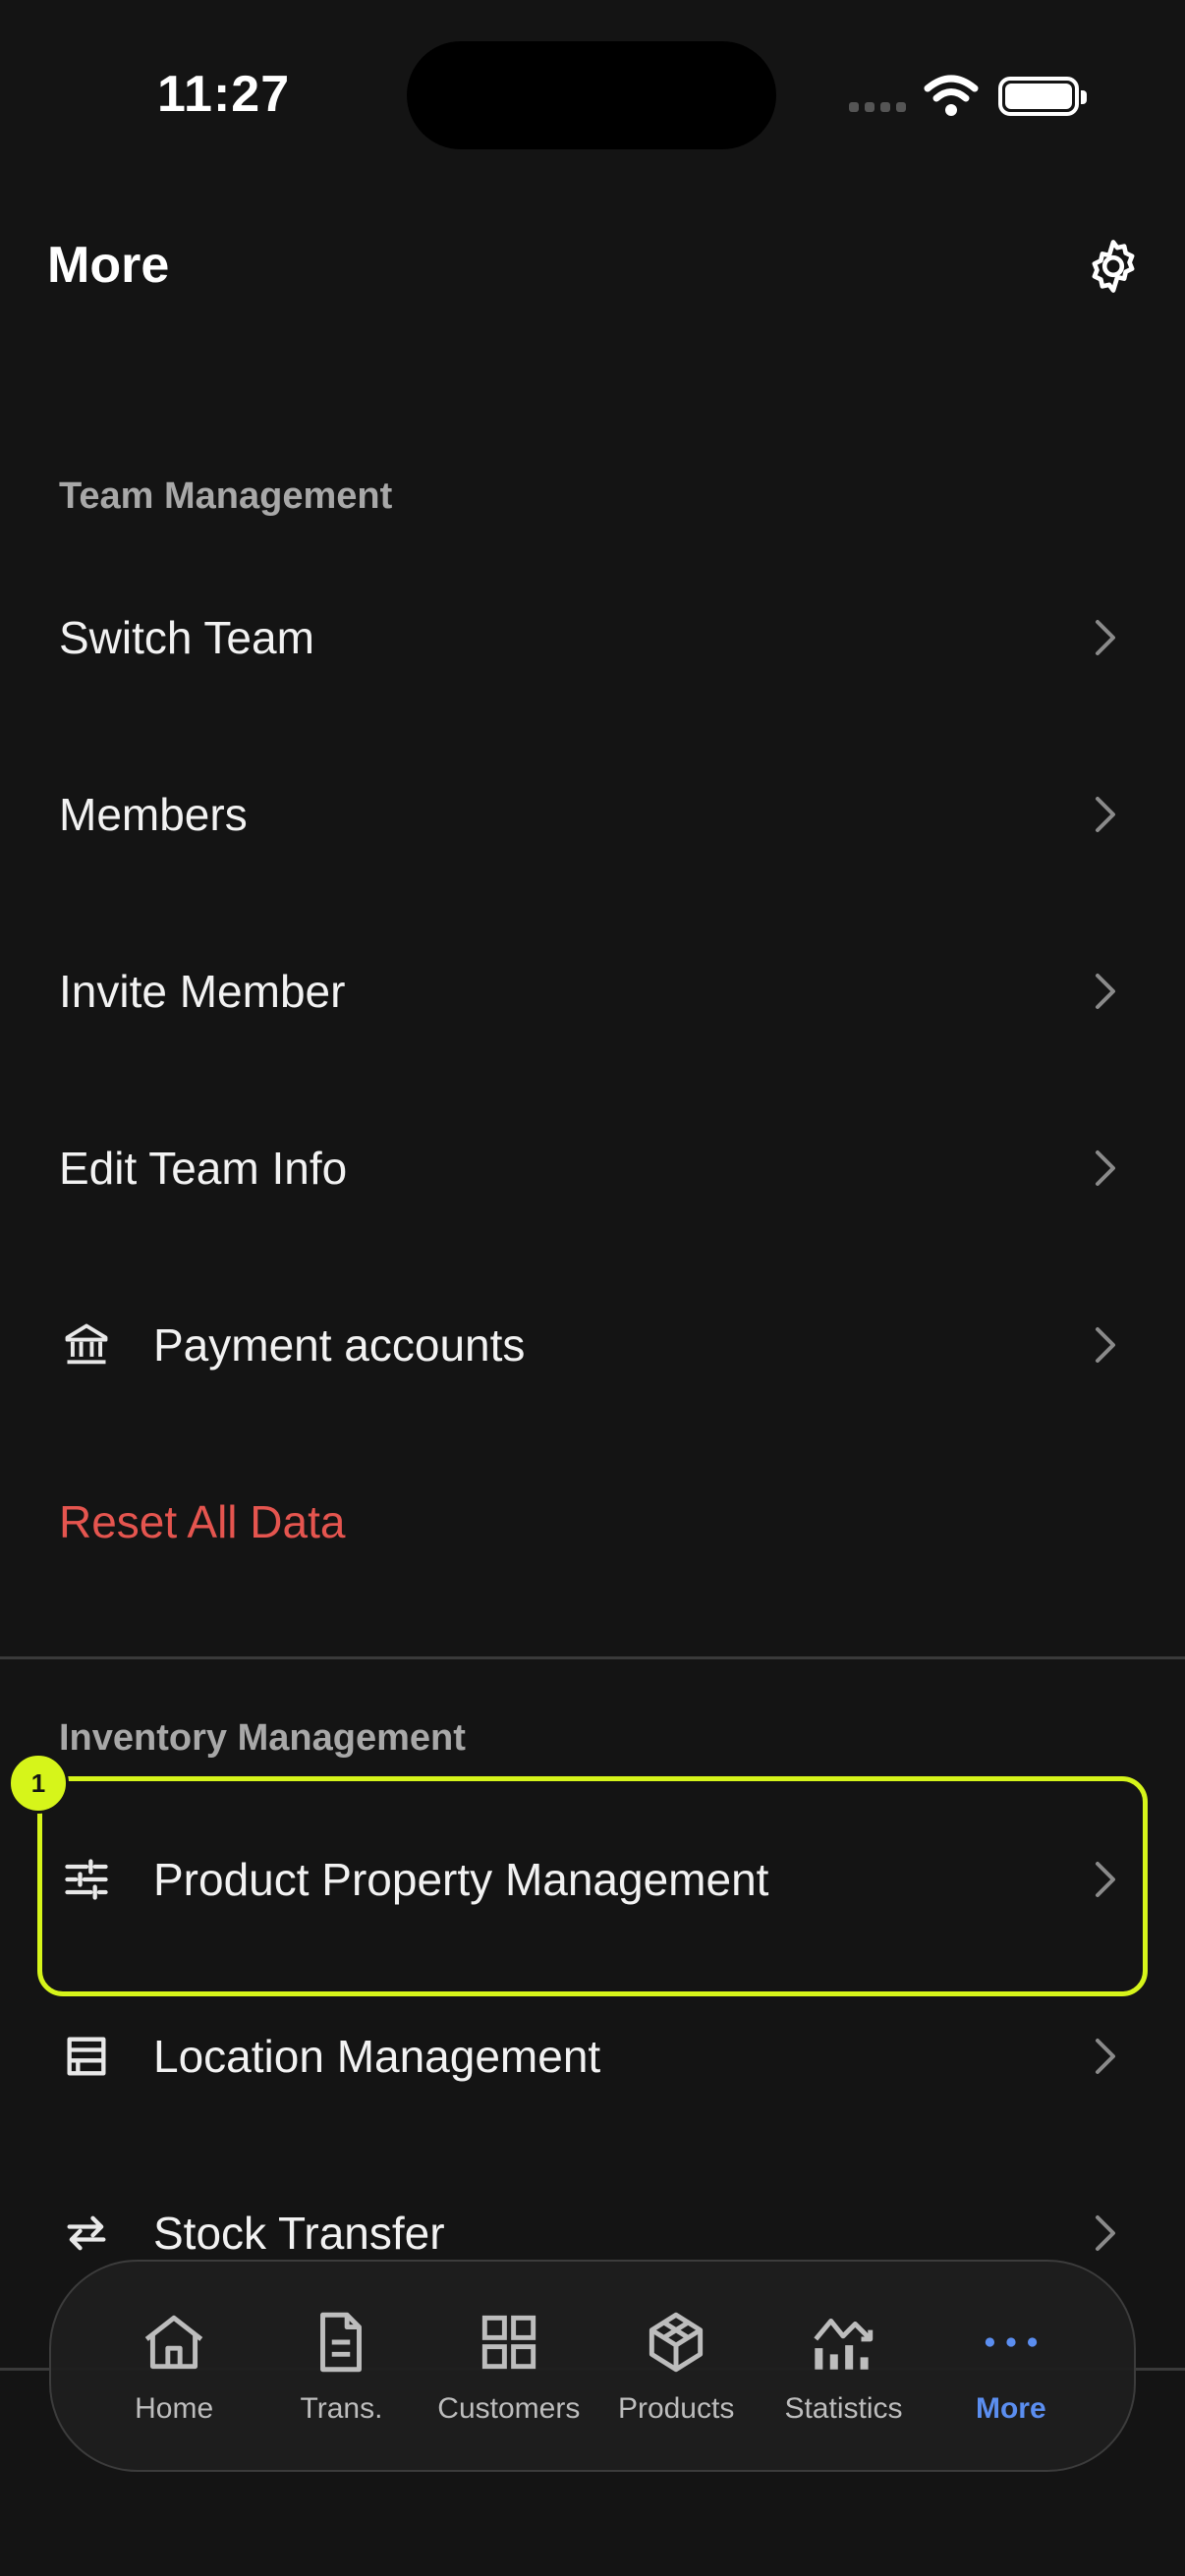 This screenshot has height=2576, width=1185. What do you see at coordinates (952, 95) in the screenshot?
I see `wifi-icon` at bounding box center [952, 95].